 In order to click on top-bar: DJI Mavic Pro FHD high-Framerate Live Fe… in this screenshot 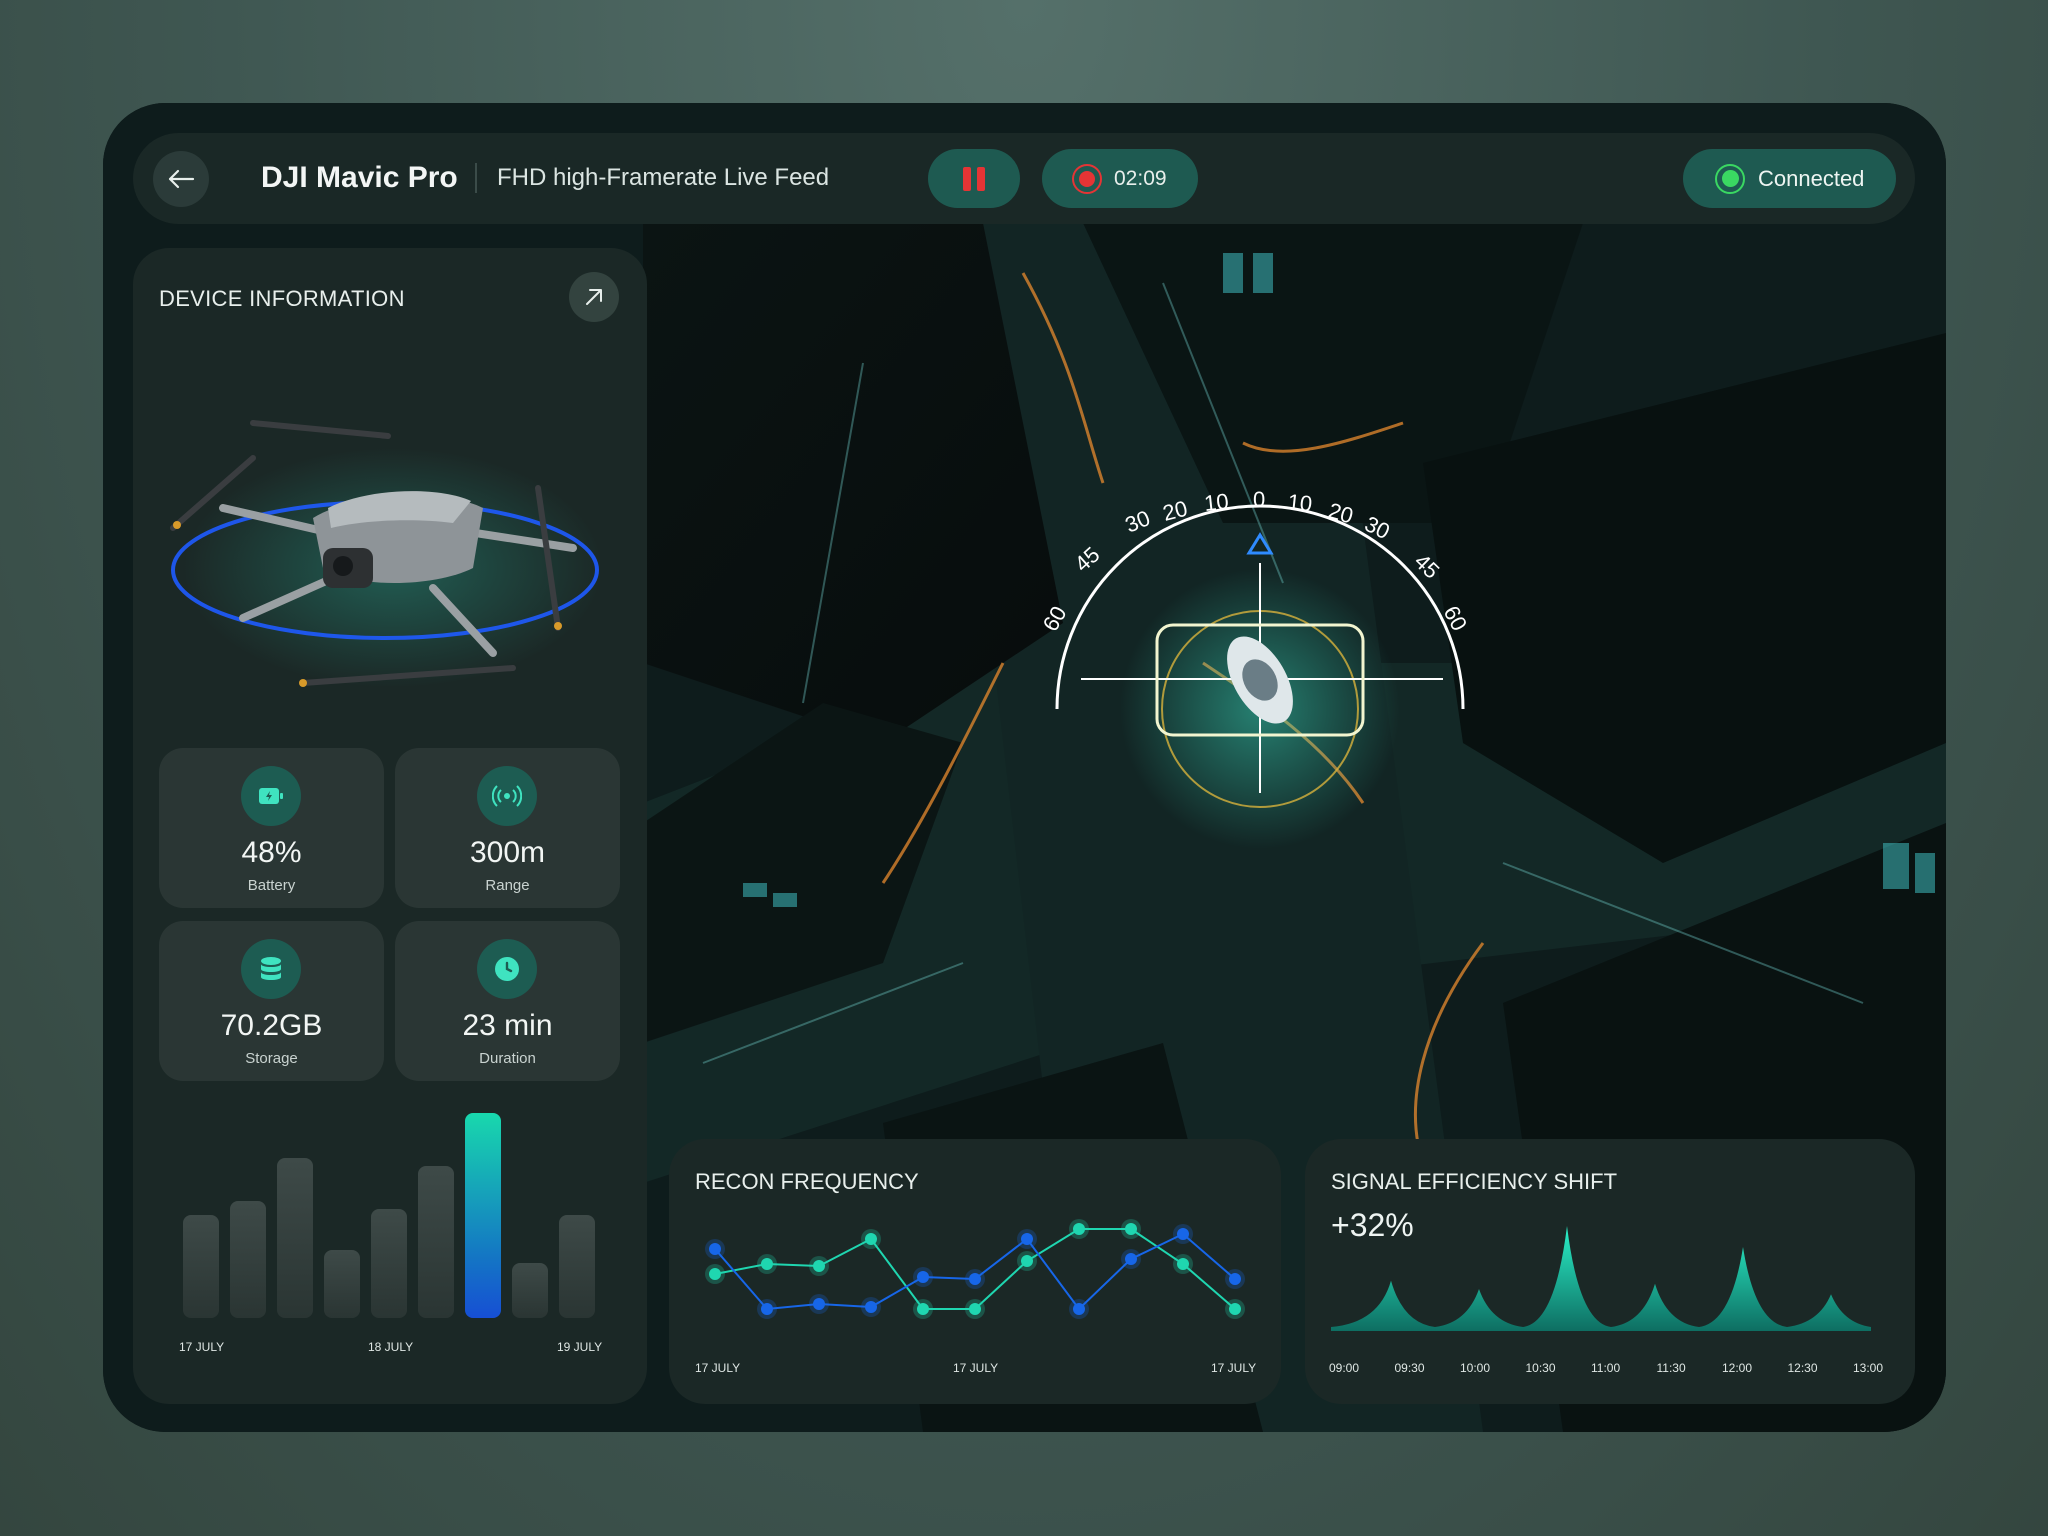, I will do `click(1024, 178)`.